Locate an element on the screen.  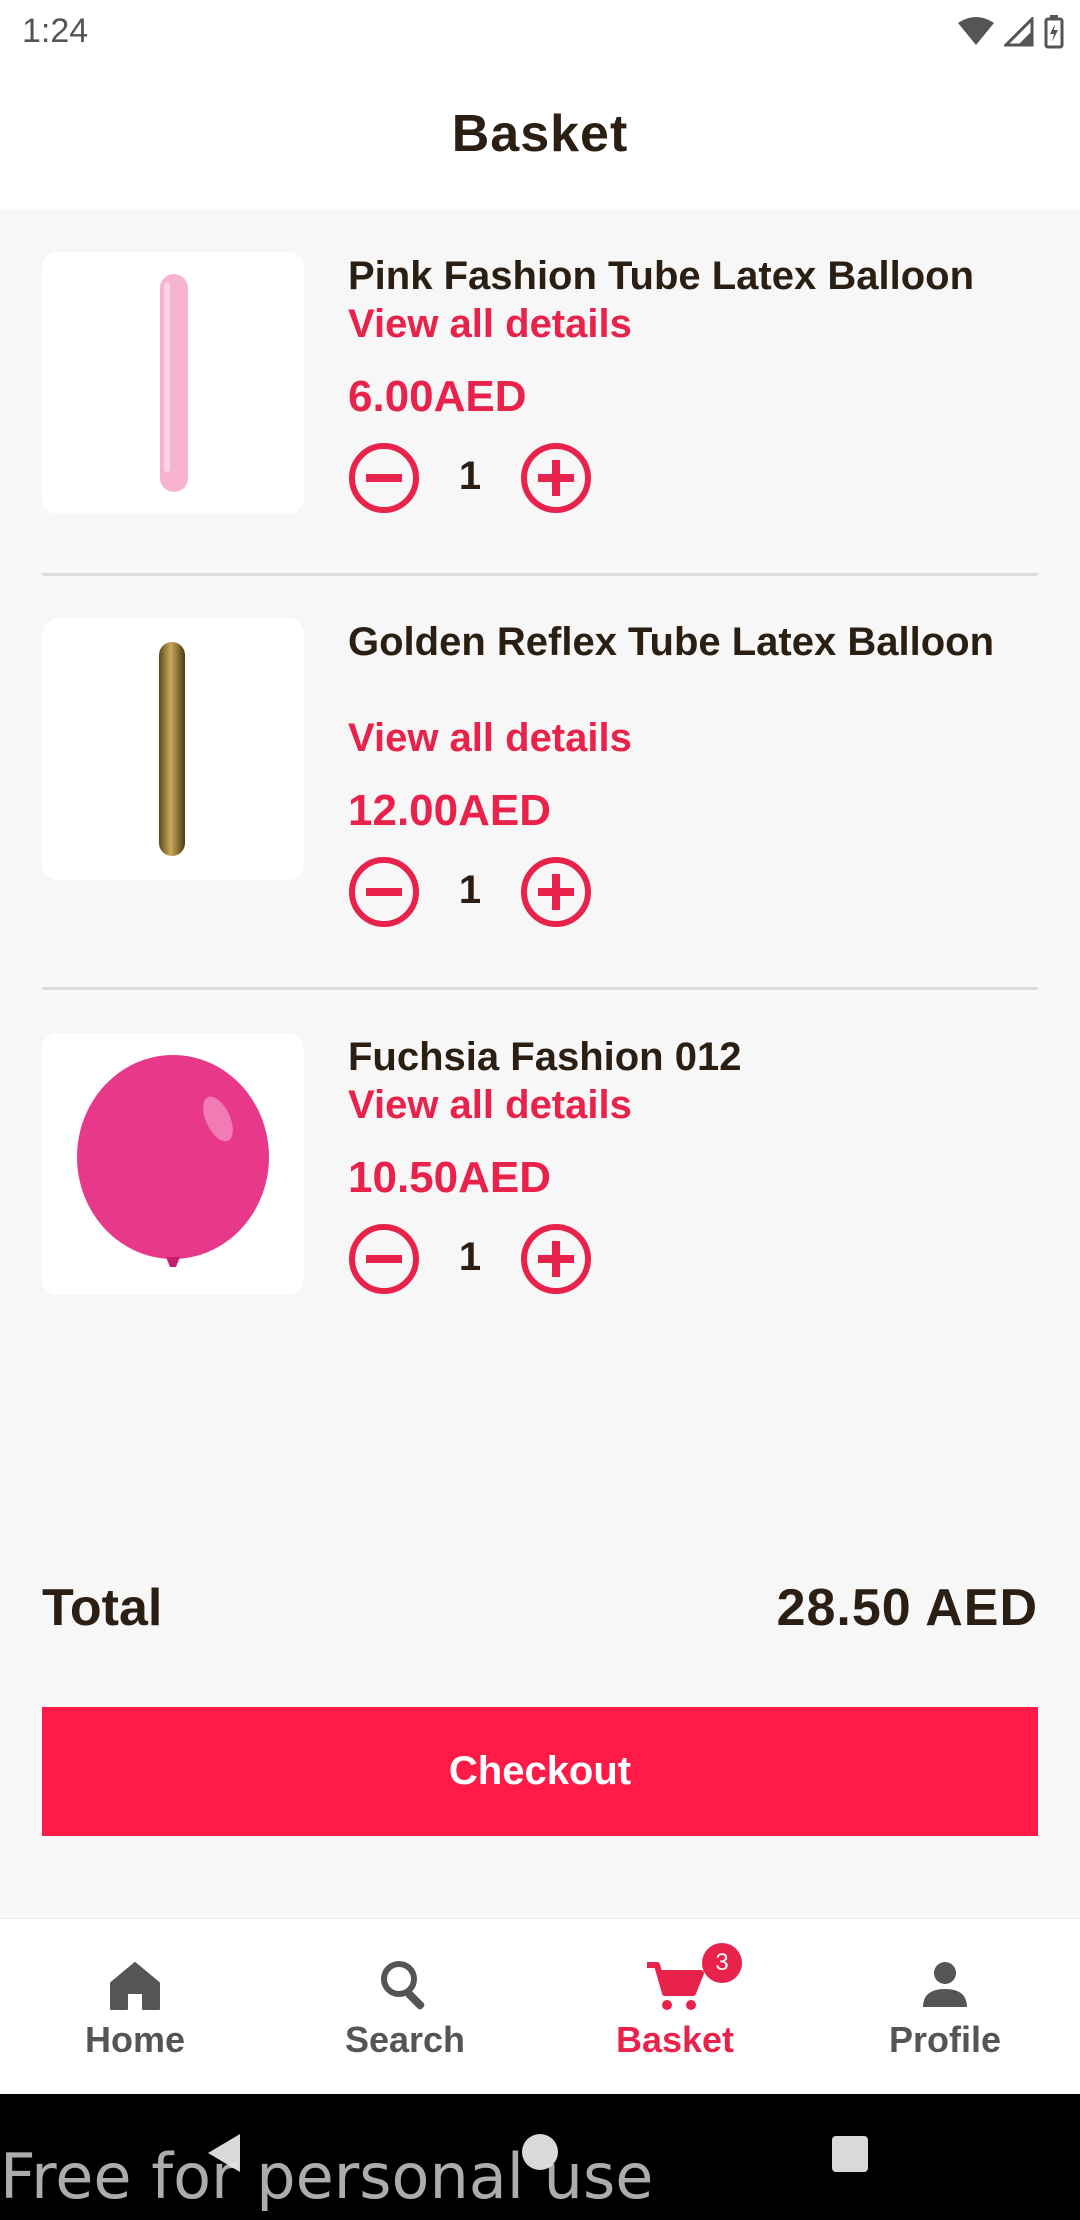
nav-label: Profile is located at coordinates (945, 2039).